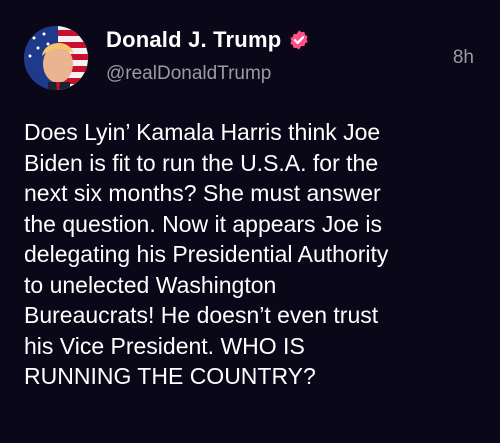  I want to click on verified-badge-icon, so click(299, 40).